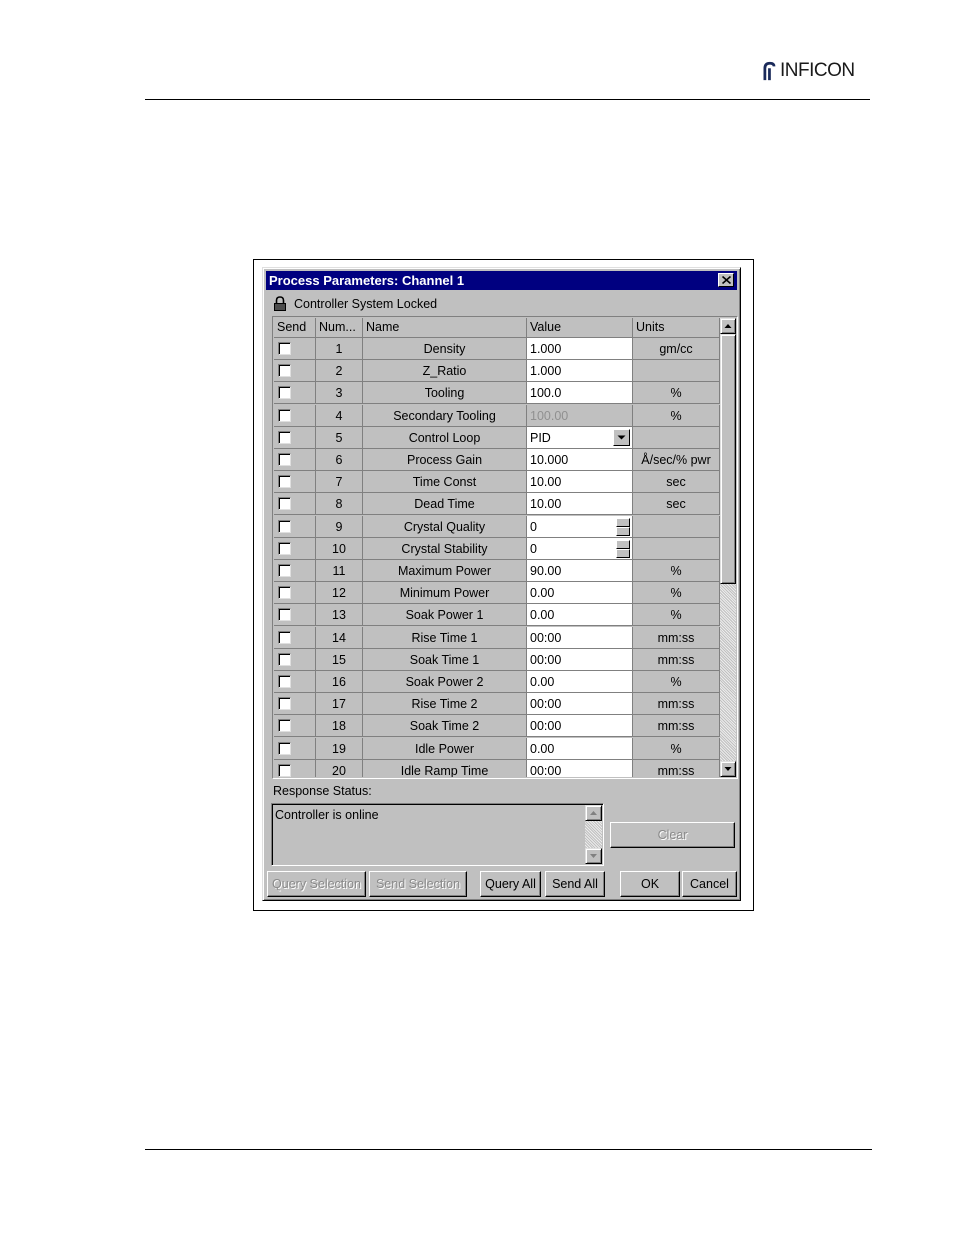  Describe the element at coordinates (497, 349) in the screenshot. I see `table-row: 1 Density 1.000 gm/cc` at that location.